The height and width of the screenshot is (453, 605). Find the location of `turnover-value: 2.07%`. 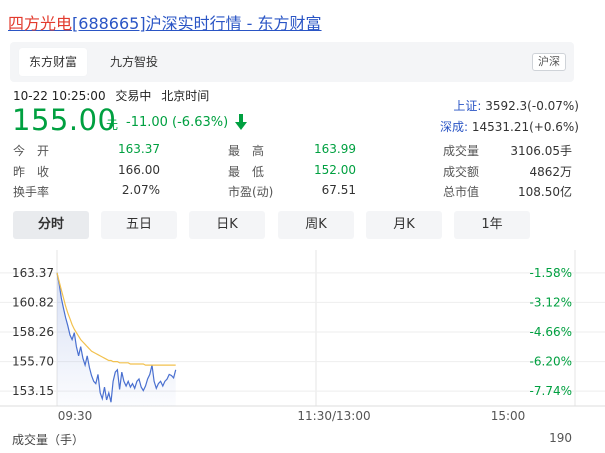

turnover-value: 2.07% is located at coordinates (140, 190).